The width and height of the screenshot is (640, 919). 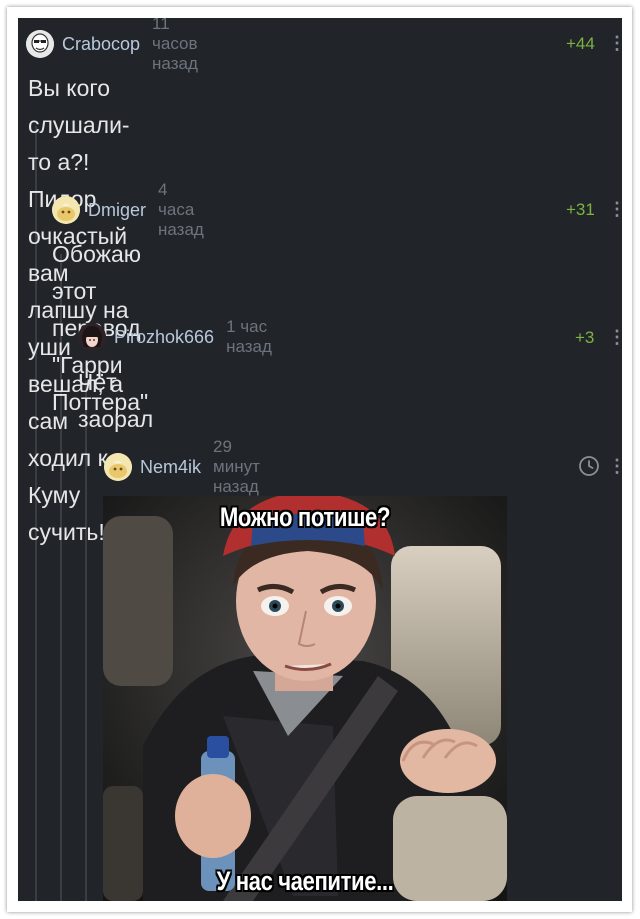 I want to click on face-avatar-icon, so click(x=40, y=44).